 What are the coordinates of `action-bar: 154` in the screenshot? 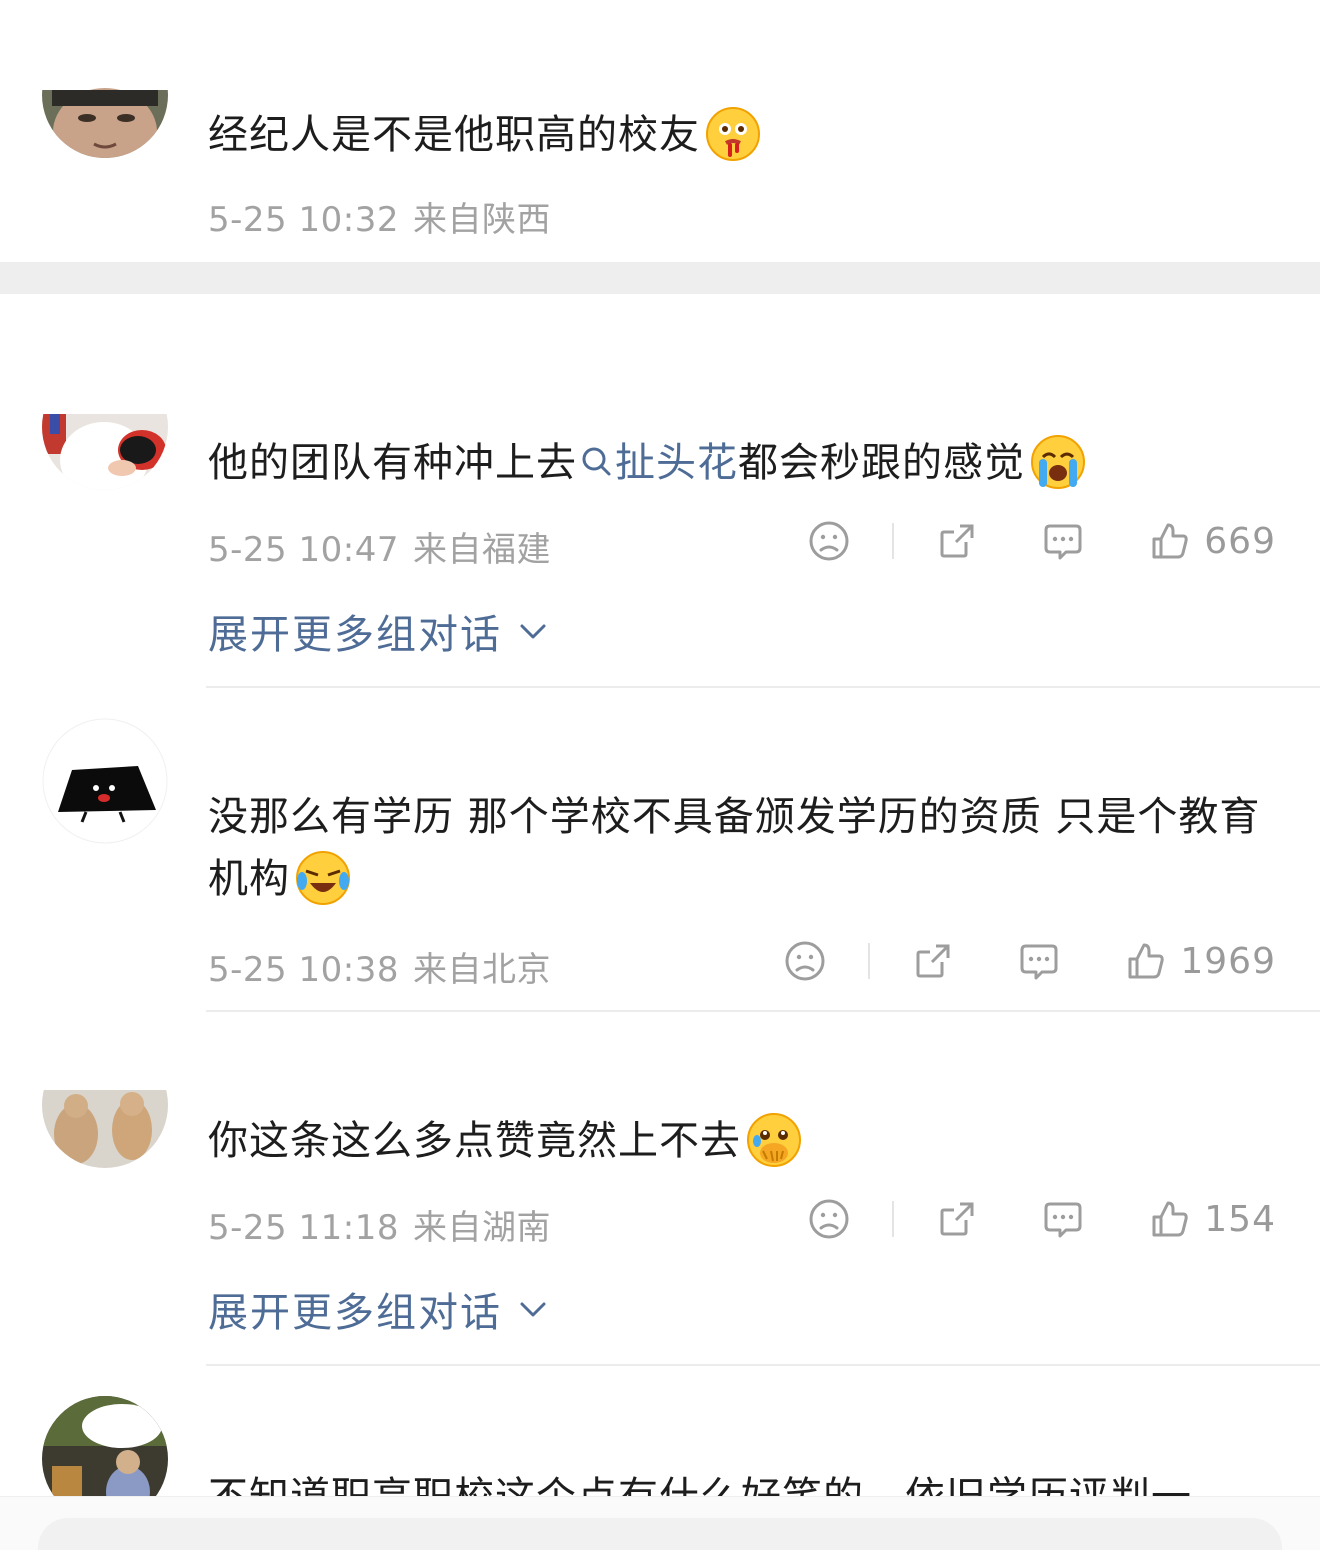 It's located at (1042, 1219).